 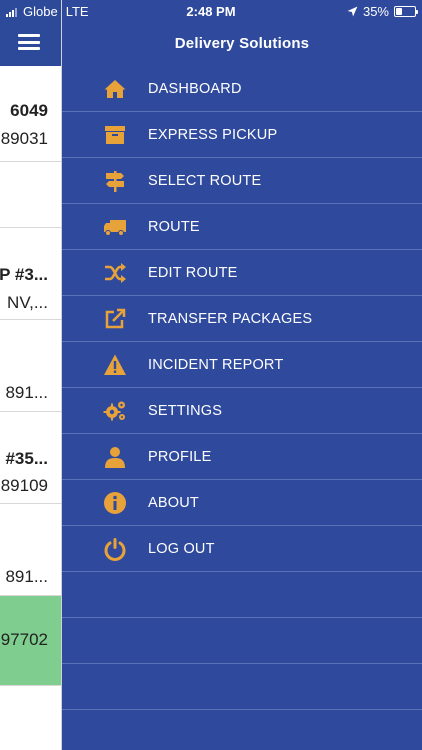 I want to click on menu-item-route: ROUTE, so click(x=242, y=227).